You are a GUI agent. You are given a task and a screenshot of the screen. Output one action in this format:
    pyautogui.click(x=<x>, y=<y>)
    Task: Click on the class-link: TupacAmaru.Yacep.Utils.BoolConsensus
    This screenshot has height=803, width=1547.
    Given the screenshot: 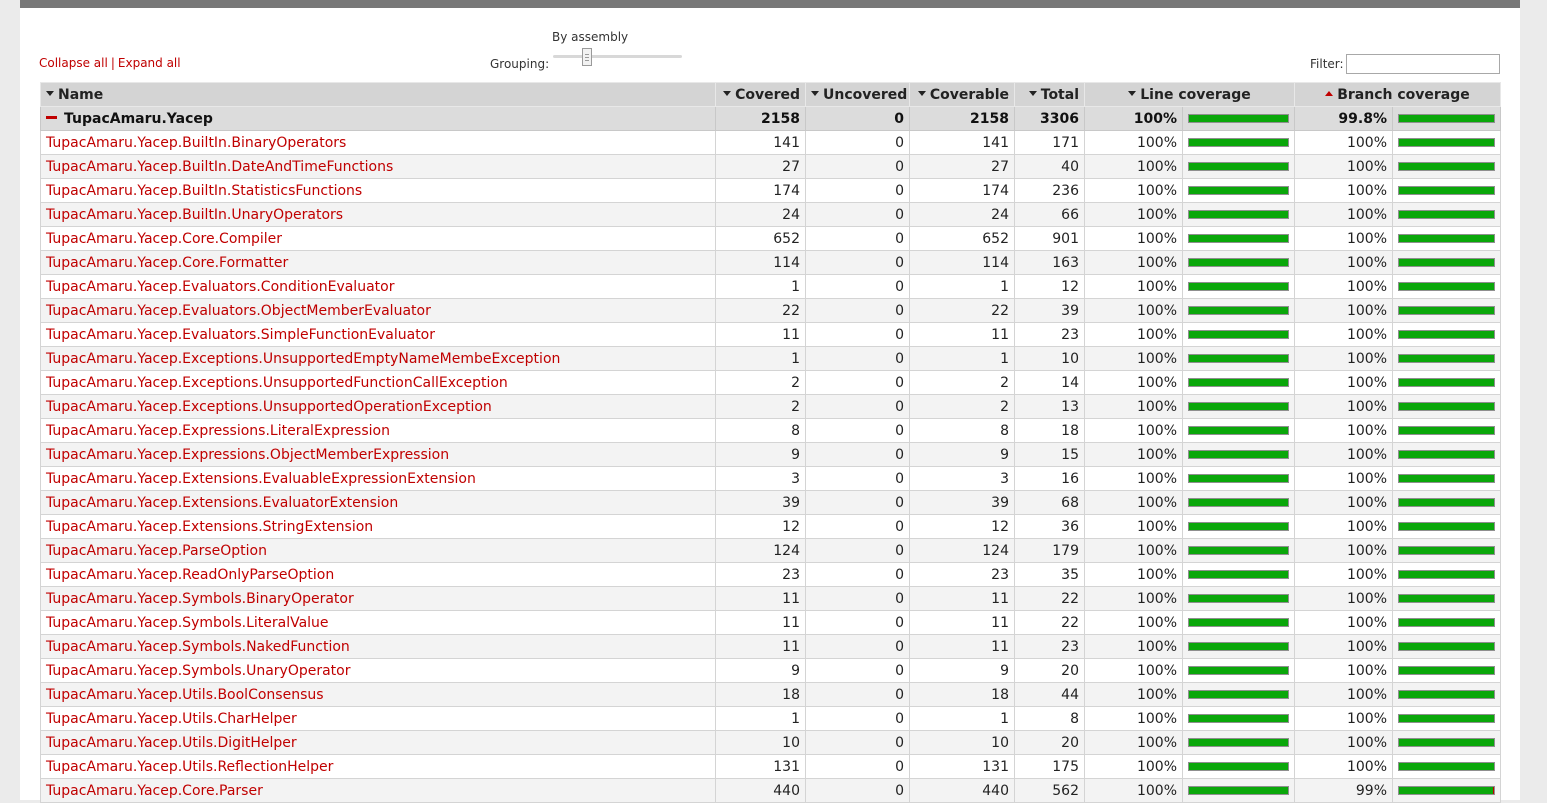 What is the action you would take?
    pyautogui.click(x=185, y=695)
    